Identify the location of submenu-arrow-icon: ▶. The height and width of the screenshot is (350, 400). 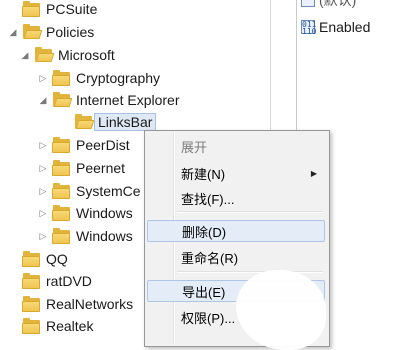
(313, 173).